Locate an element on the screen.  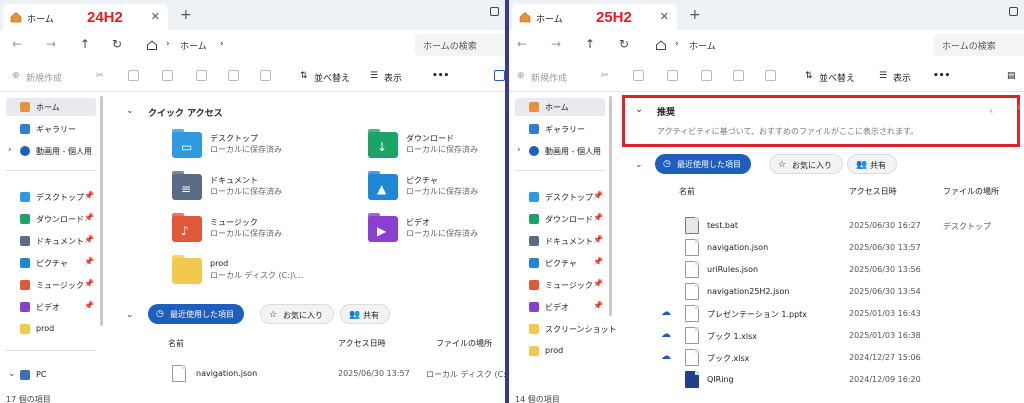
details-pane-icon: ▤ is located at coordinates (1011, 76).